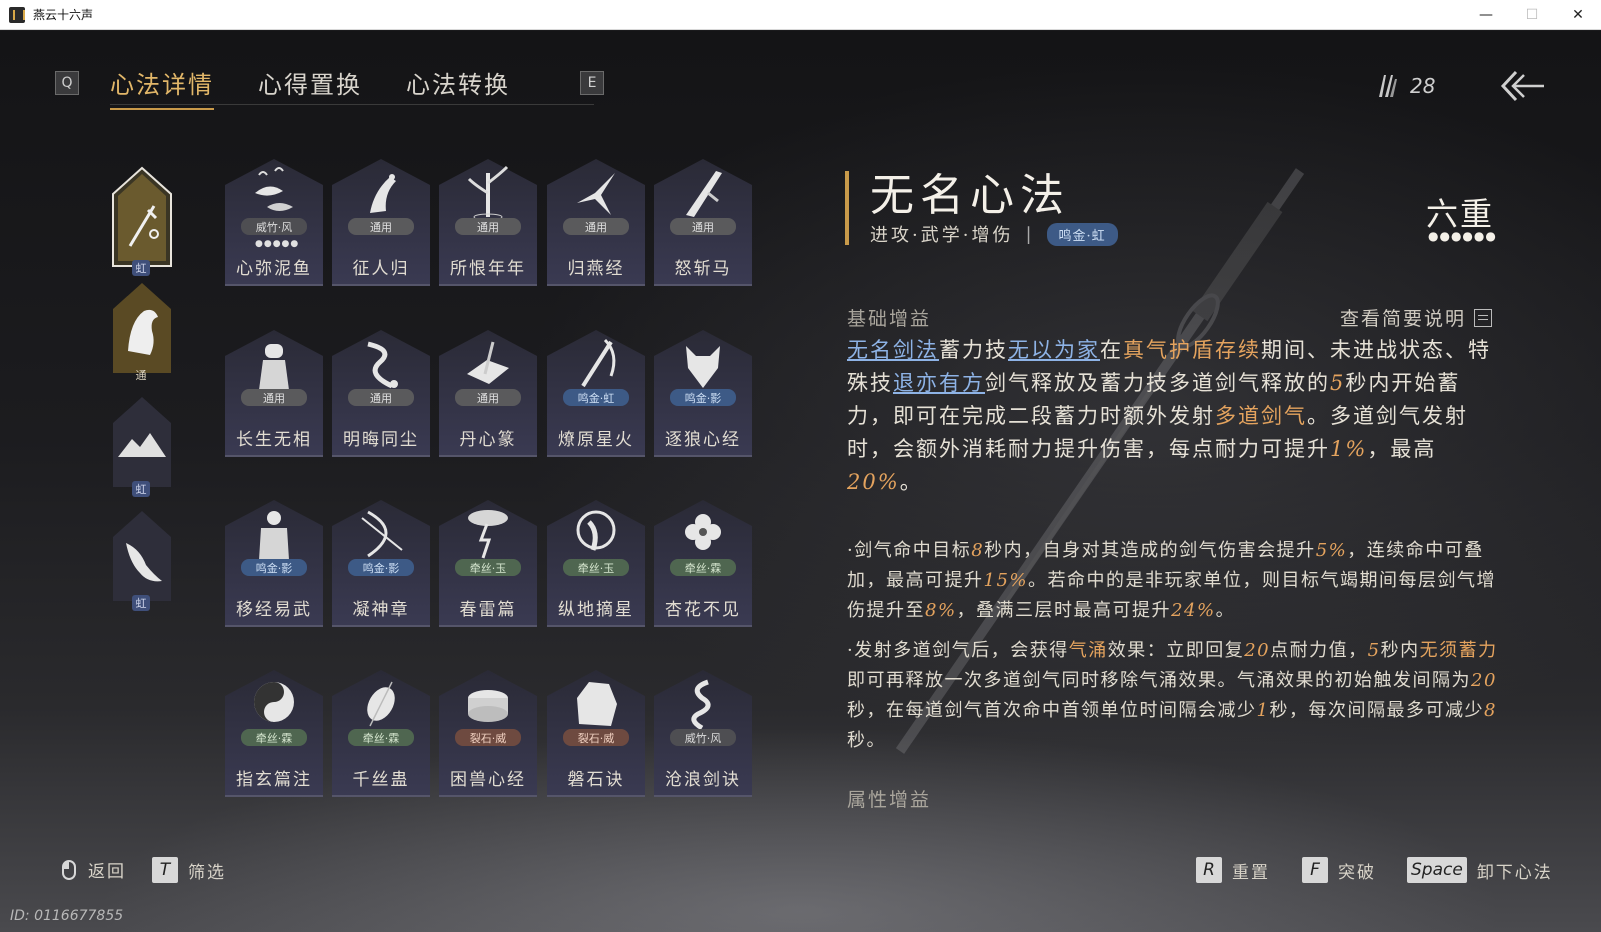 The image size is (1601, 932). Describe the element at coordinates (141, 221) in the screenshot. I see `side-slot-1: 虹` at that location.